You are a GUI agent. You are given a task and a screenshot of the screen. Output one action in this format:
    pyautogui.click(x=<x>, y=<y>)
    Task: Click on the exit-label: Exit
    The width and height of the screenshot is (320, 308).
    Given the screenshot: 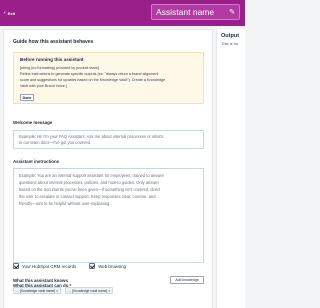 What is the action you would take?
    pyautogui.click(x=11, y=13)
    